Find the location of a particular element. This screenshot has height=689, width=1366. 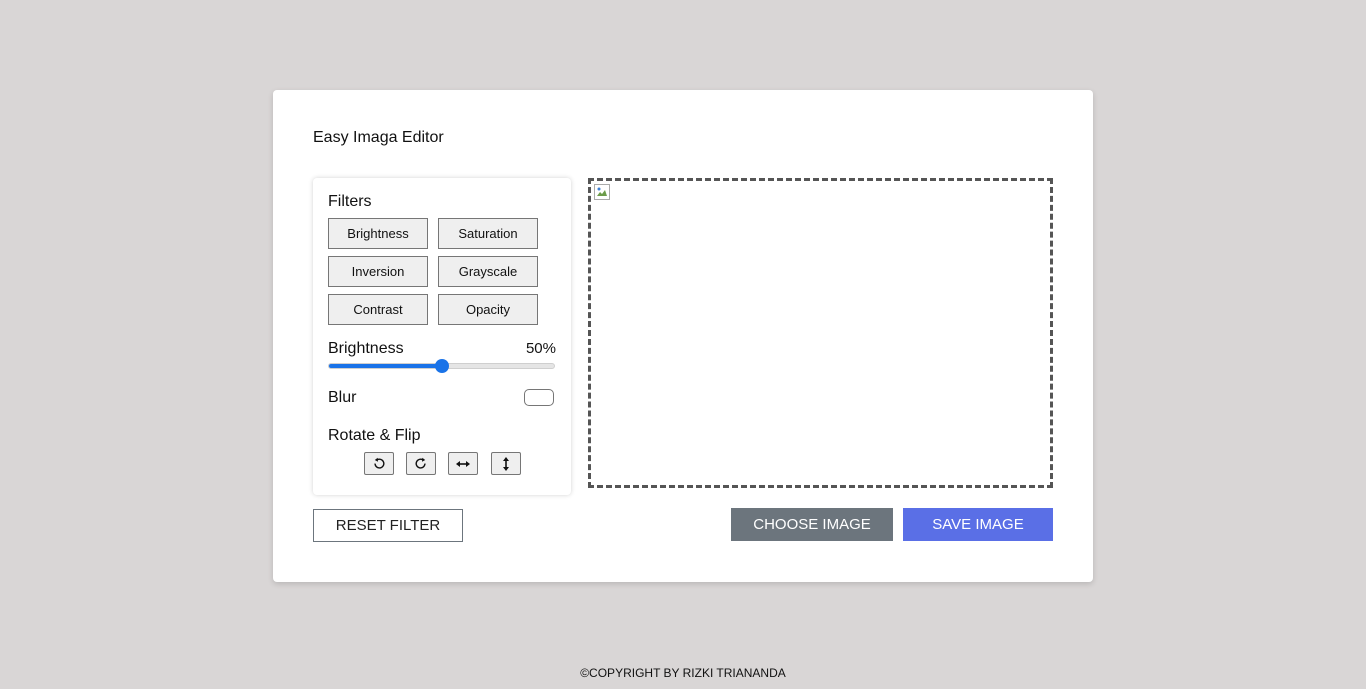

flip-vertical-icon is located at coordinates (506, 463).